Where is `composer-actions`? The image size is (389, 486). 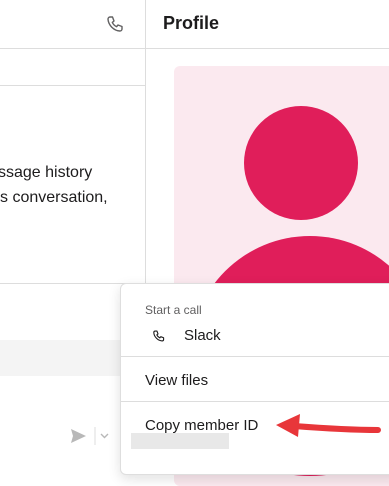 composer-actions is located at coordinates (93, 436).